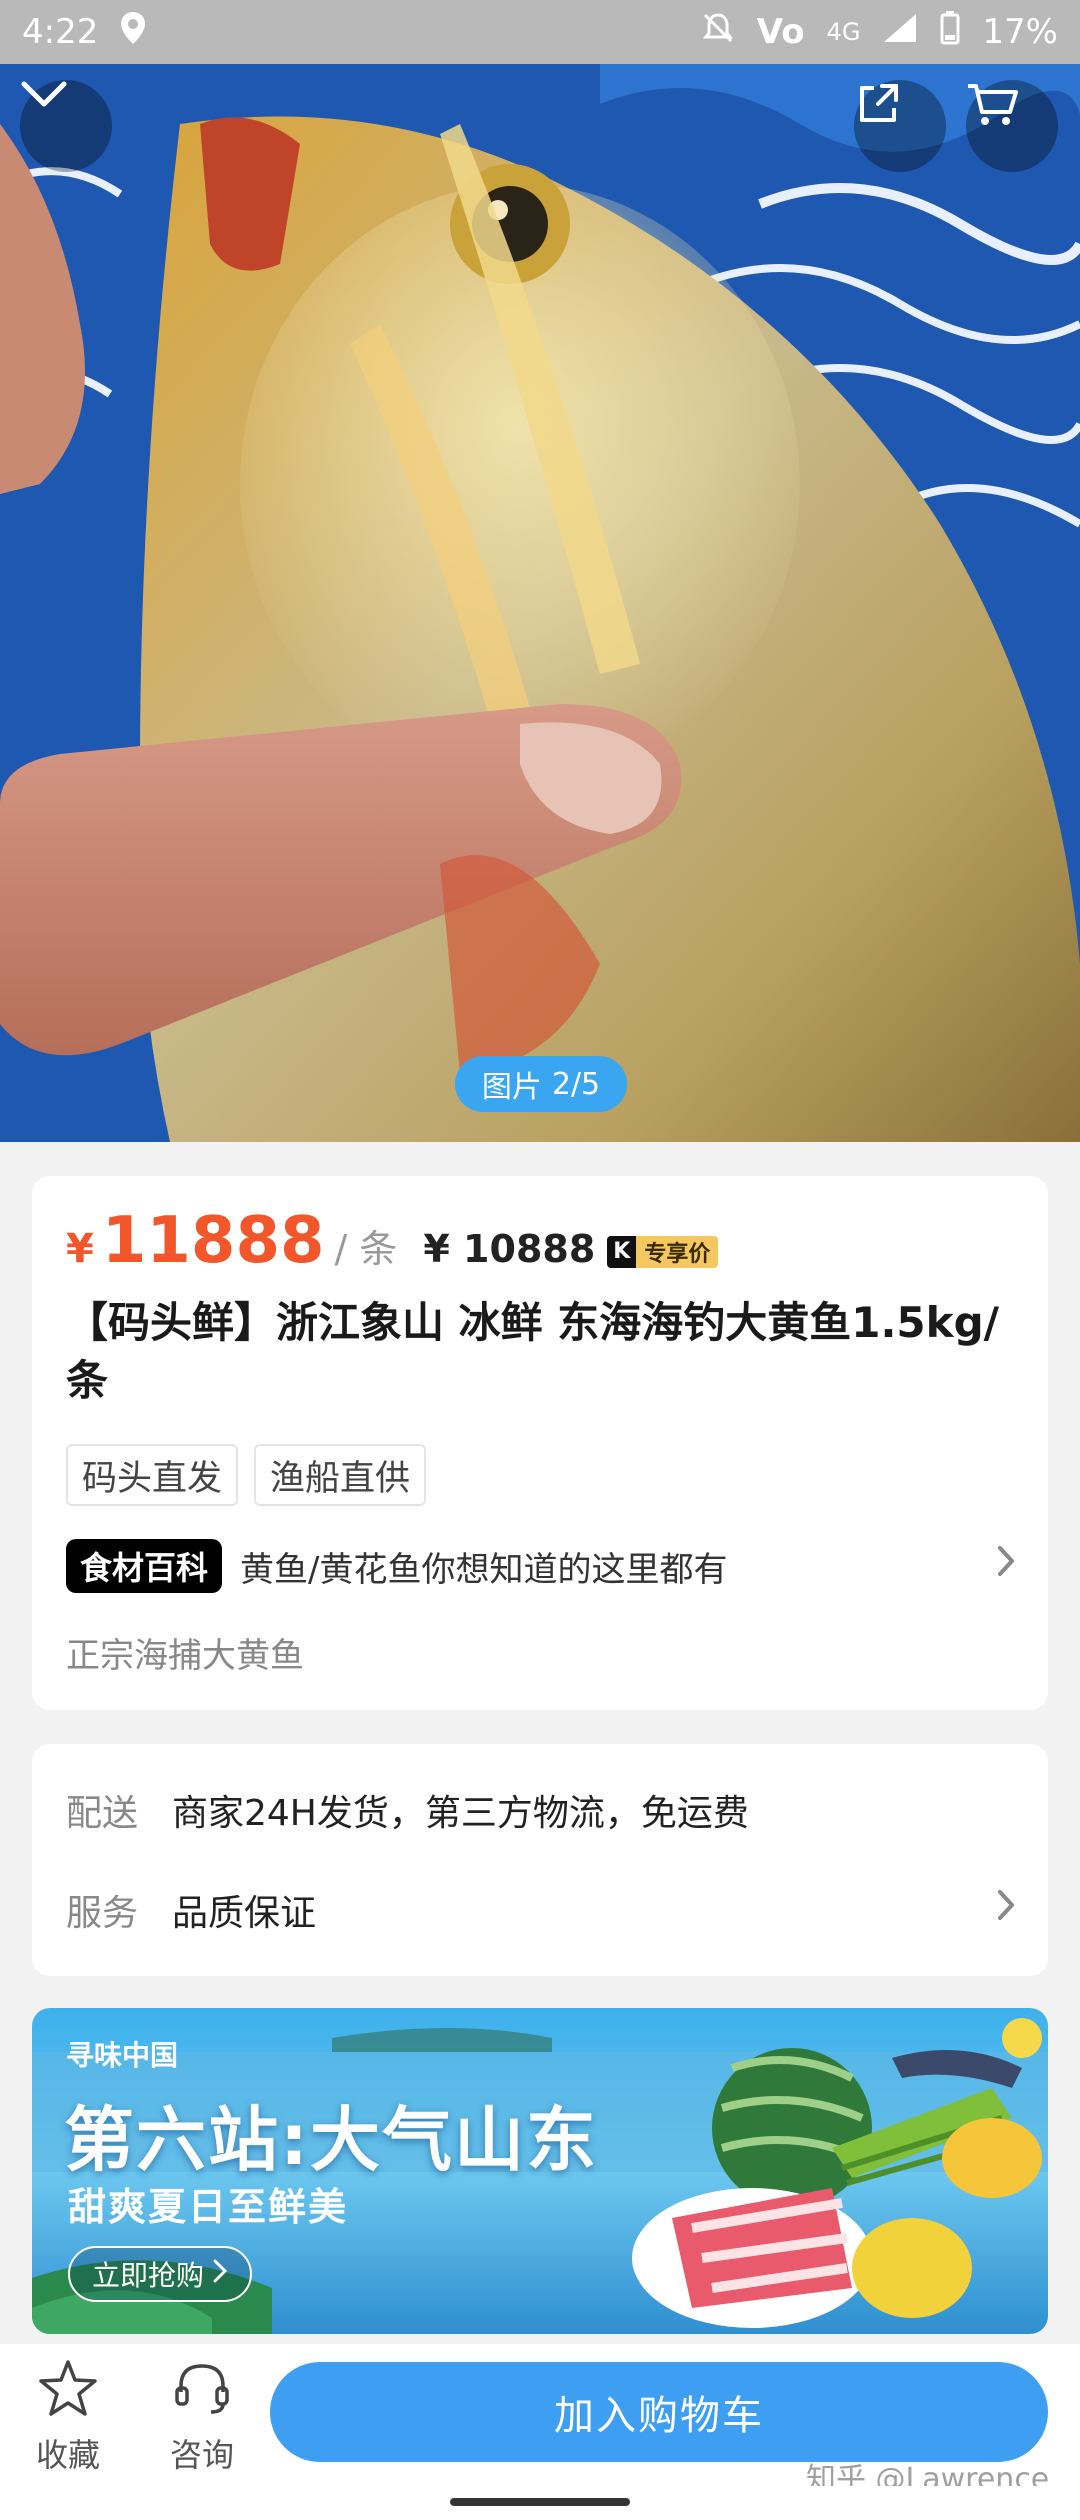 The height and width of the screenshot is (2520, 1080). I want to click on star-icon, so click(68, 2393).